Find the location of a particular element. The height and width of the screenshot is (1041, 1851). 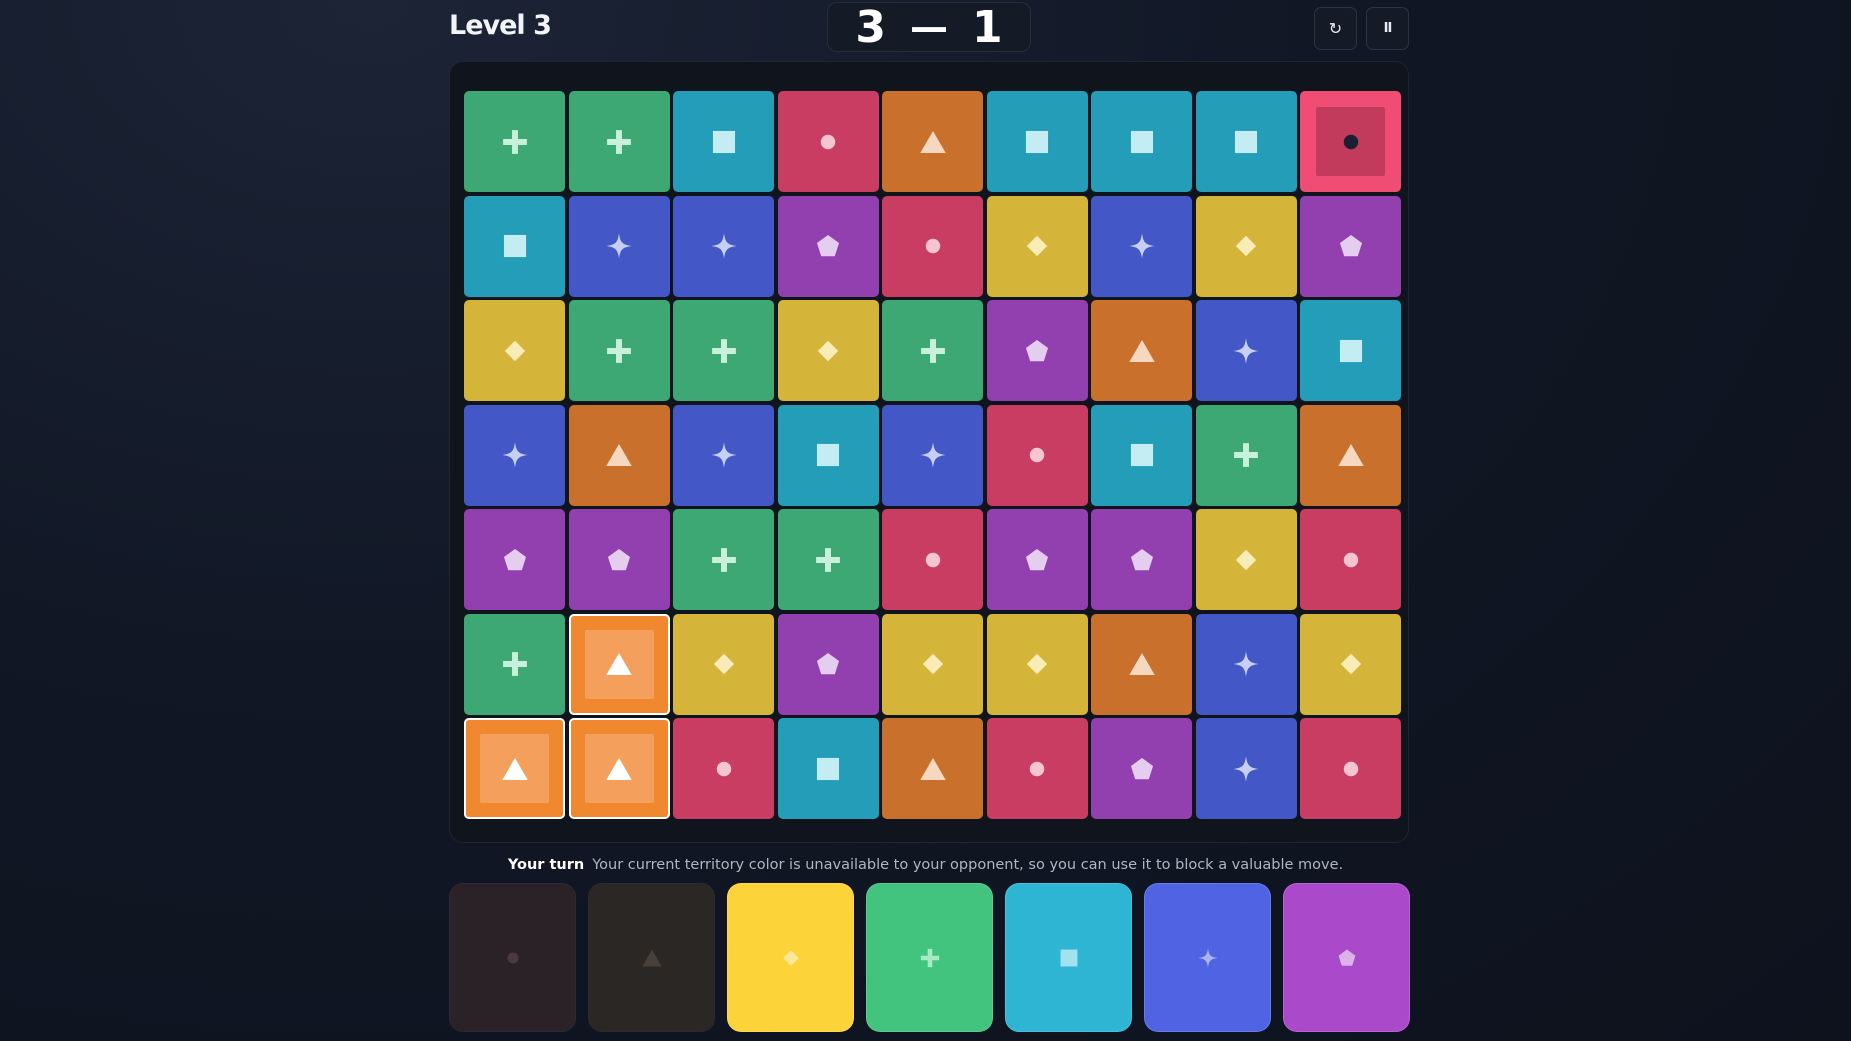

restart-button: ↻ is located at coordinates (1335, 28).